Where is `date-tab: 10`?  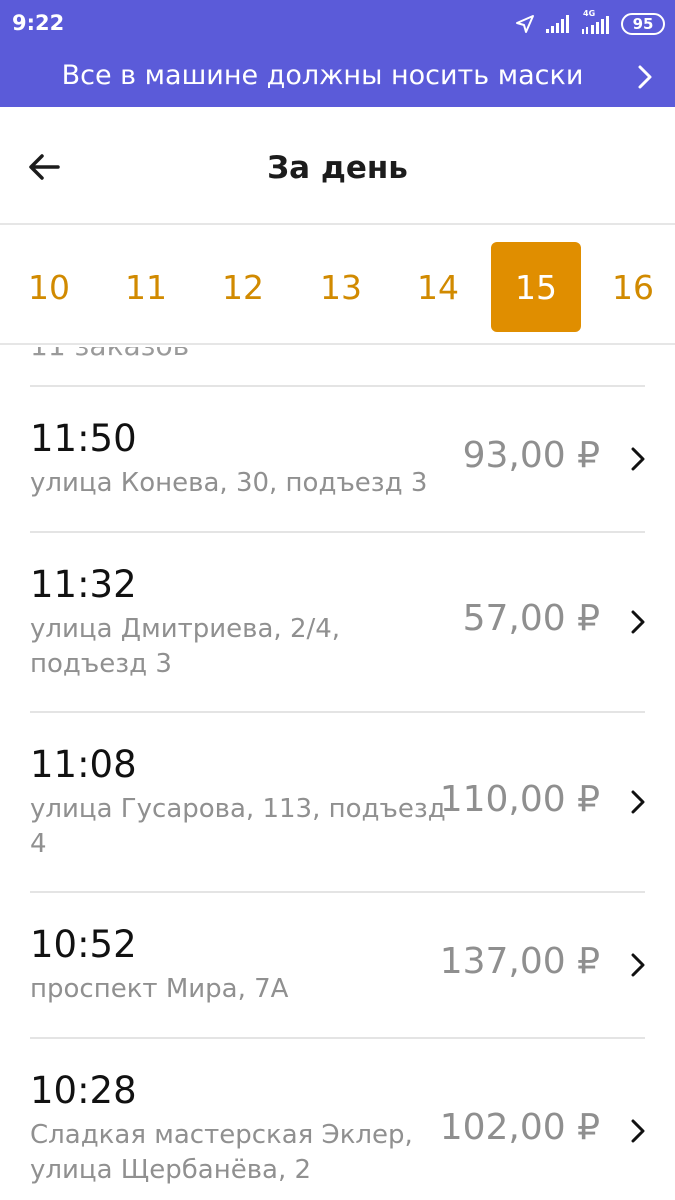
date-tab: 10 is located at coordinates (49, 287).